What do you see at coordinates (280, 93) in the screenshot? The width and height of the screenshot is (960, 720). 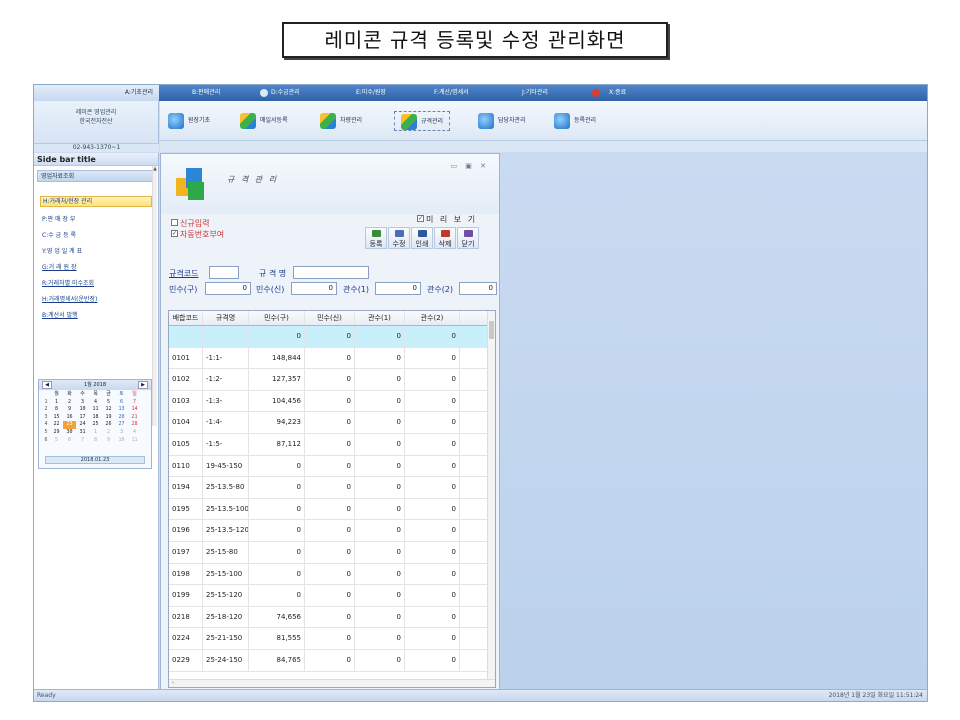 I see `menu-collection: D:수금관리` at bounding box center [280, 93].